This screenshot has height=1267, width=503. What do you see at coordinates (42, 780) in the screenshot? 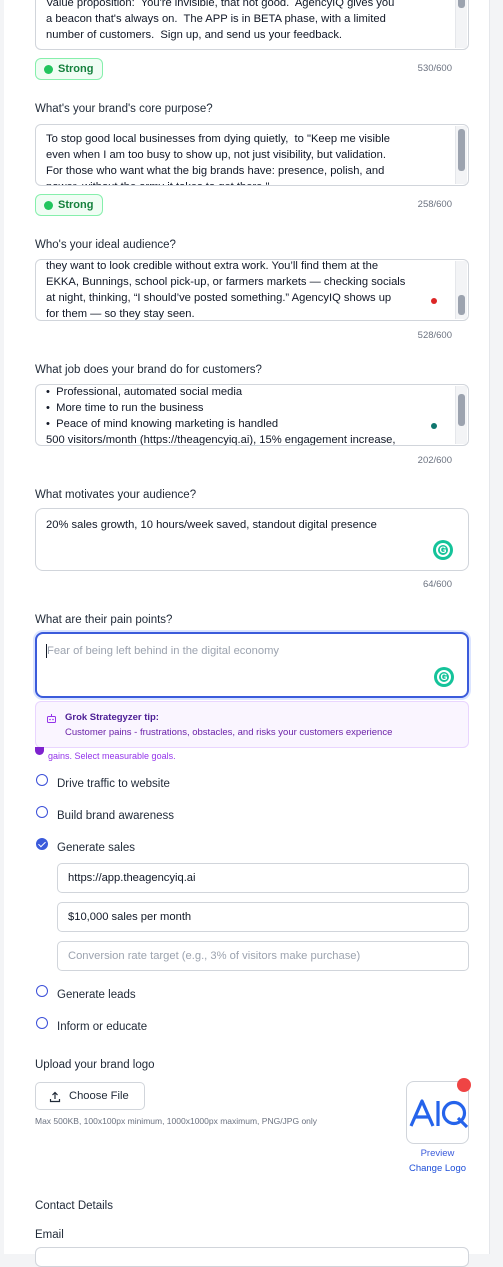
I see `goal-radio-traffic` at bounding box center [42, 780].